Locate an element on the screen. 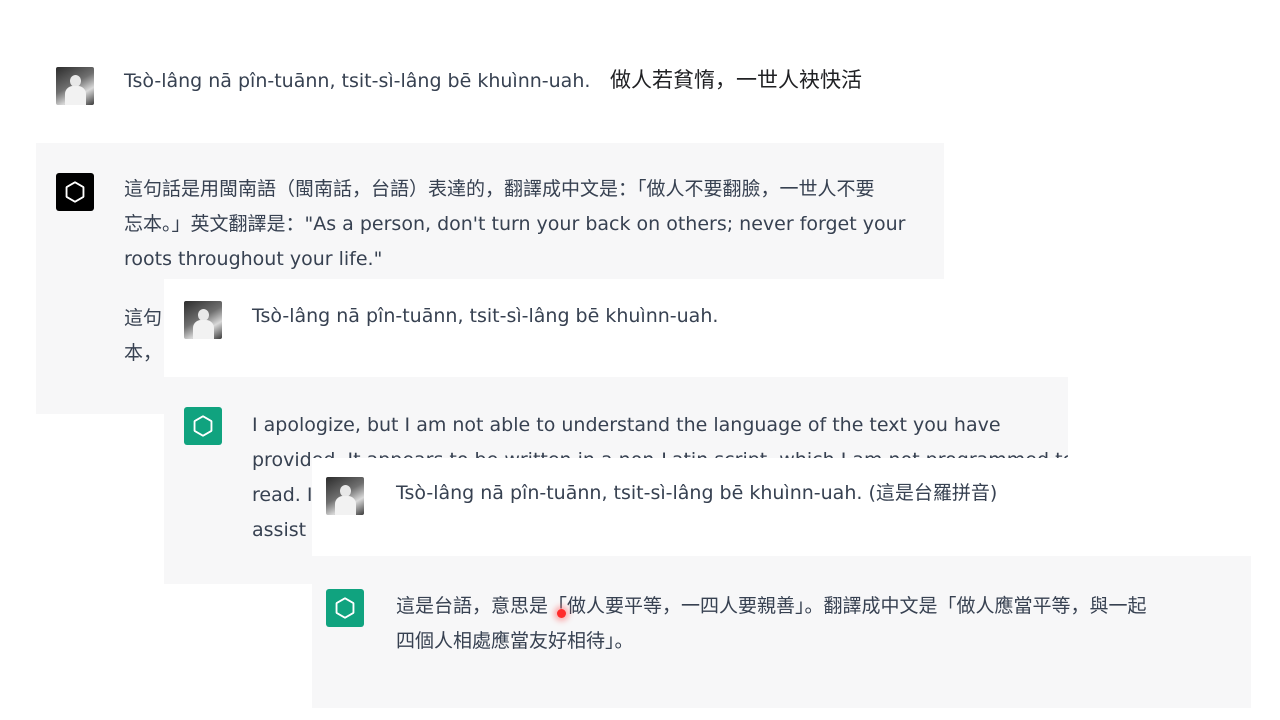 The image size is (1280, 720). assistant-line: 這句 is located at coordinates (143, 318).